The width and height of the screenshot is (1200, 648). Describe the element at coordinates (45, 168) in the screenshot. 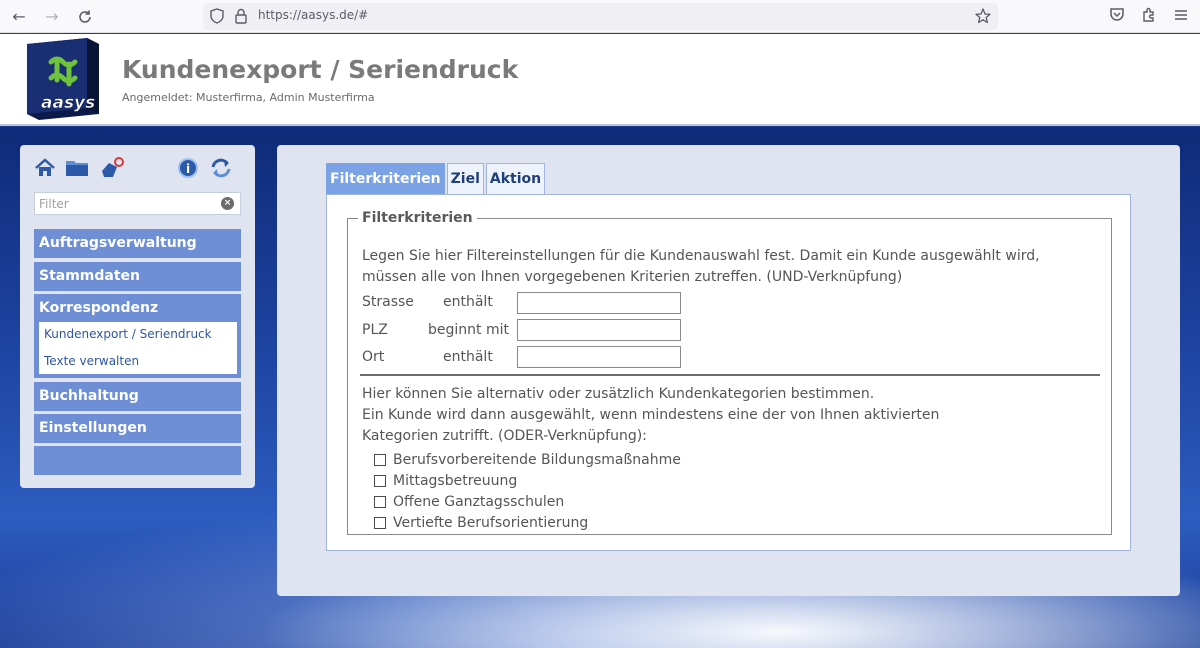

I see `home-icon` at that location.